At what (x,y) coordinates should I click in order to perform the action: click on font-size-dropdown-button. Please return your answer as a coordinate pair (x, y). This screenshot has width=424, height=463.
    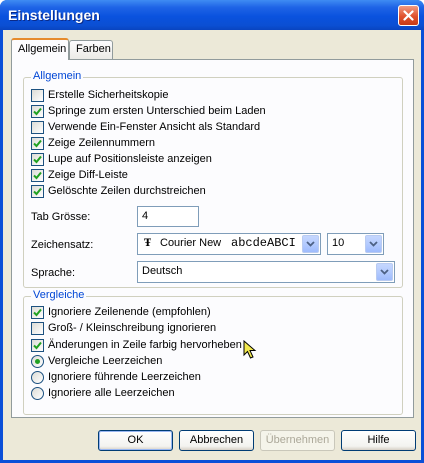
    Looking at the image, I should click on (373, 244).